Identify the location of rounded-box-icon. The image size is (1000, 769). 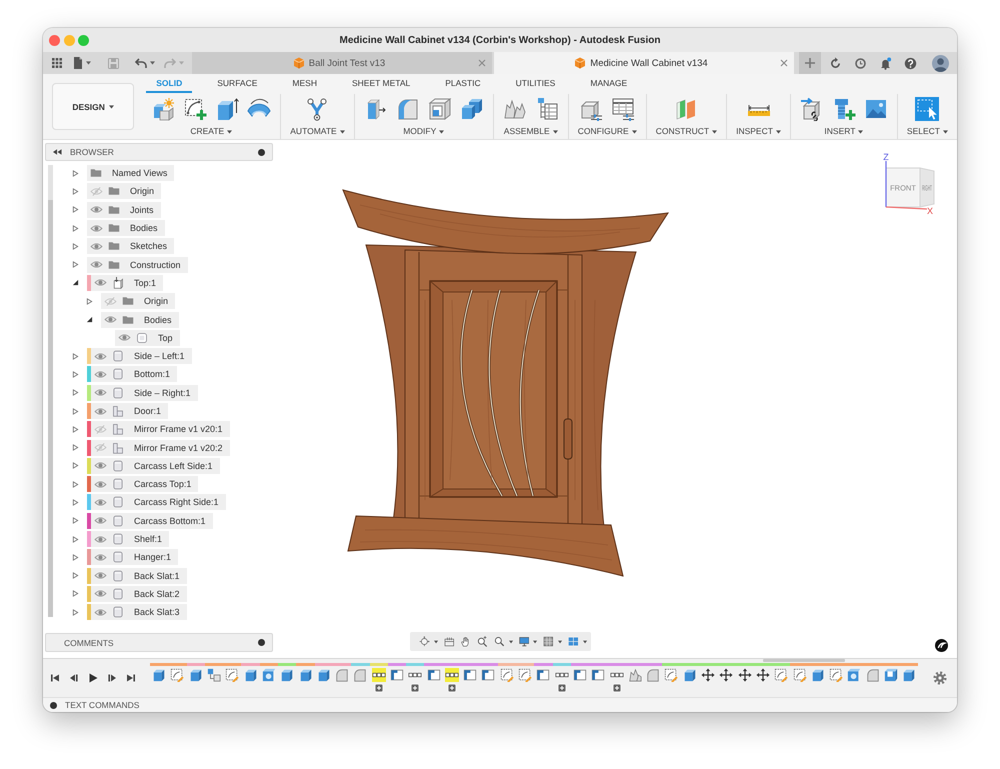
(408, 109).